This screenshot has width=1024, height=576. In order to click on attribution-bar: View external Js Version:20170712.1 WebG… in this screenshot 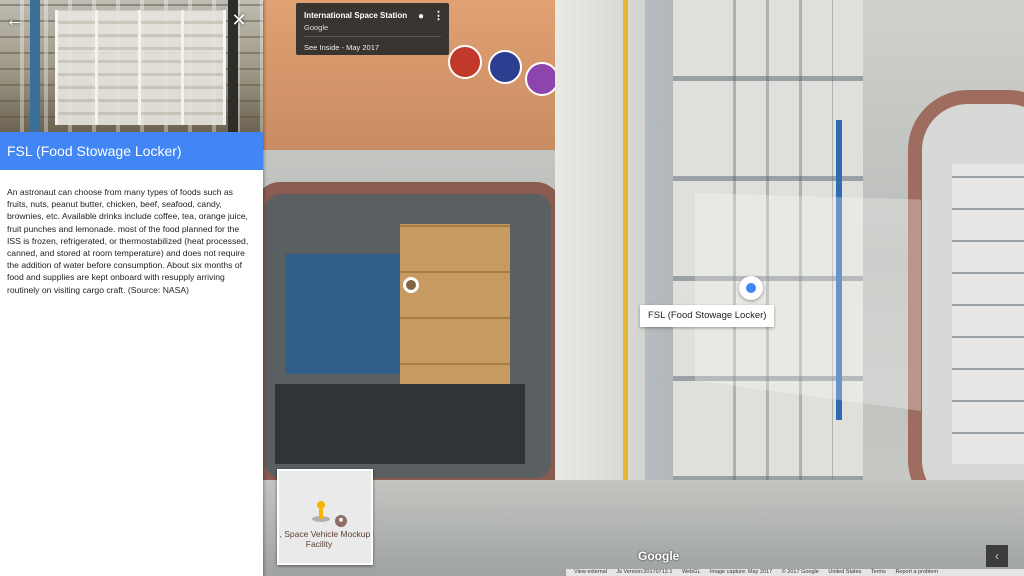, I will do `click(795, 572)`.